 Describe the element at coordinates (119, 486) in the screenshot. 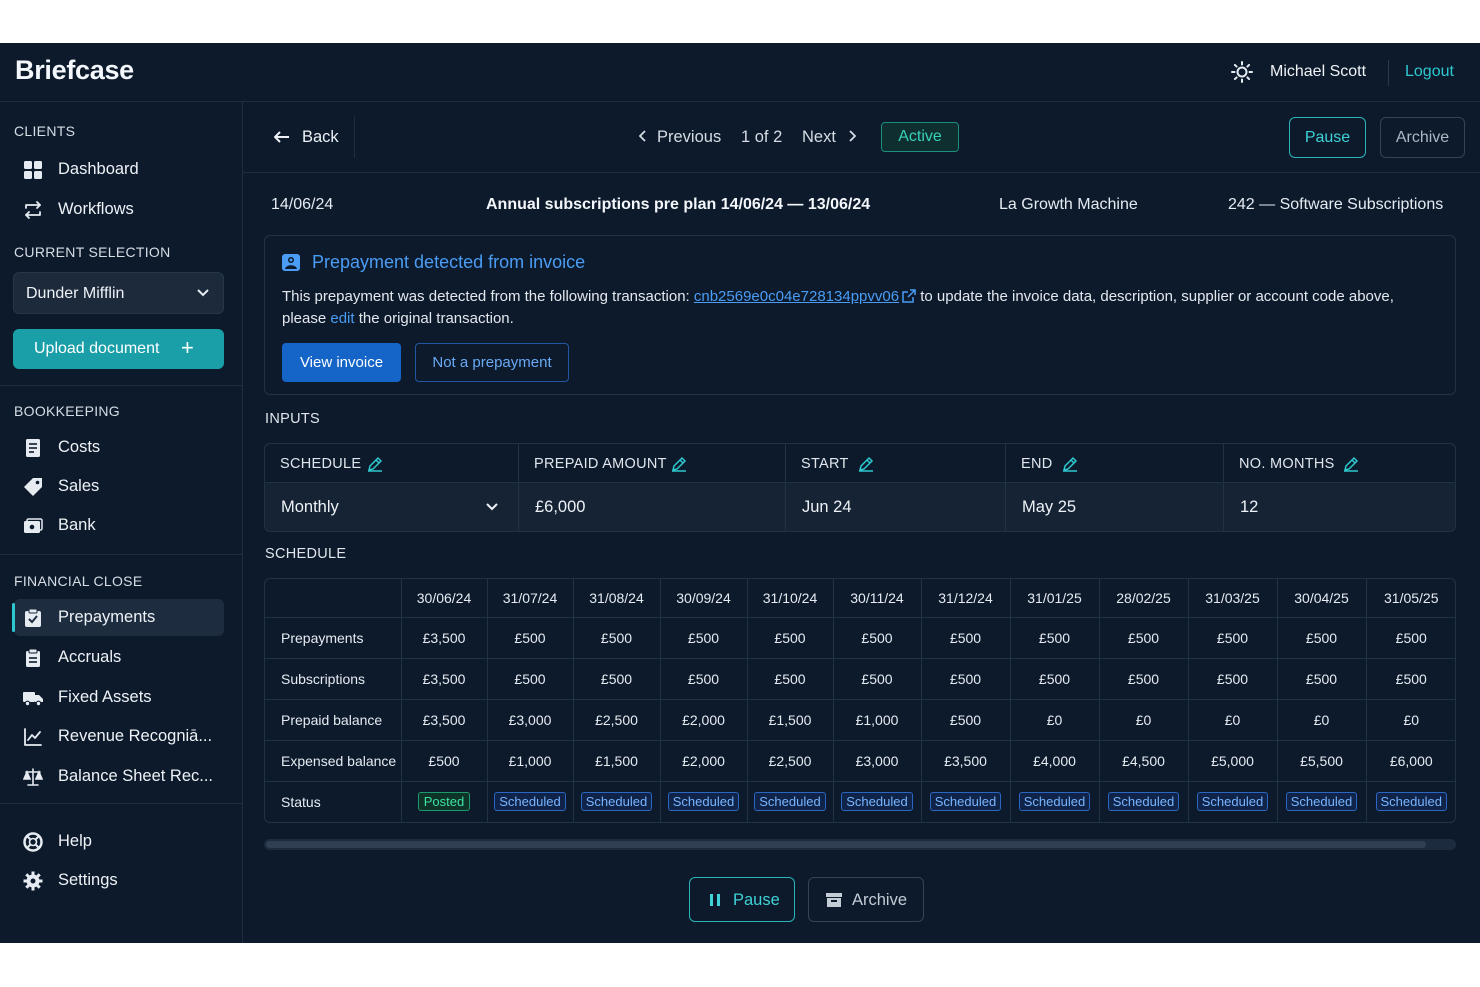

I see `sidebar-item-sales: Sales` at that location.